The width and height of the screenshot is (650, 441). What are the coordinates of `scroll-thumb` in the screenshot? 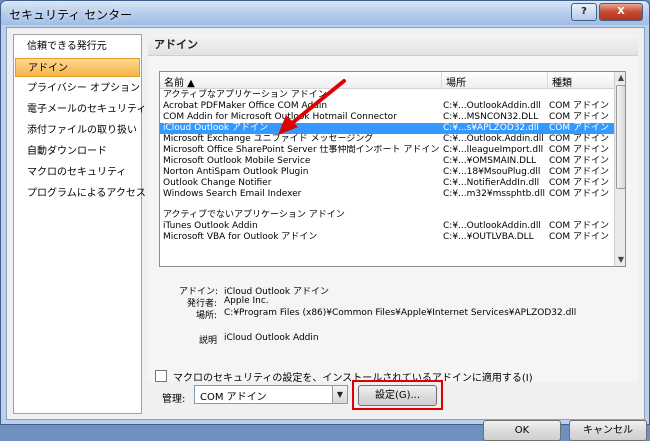 It's located at (620, 137).